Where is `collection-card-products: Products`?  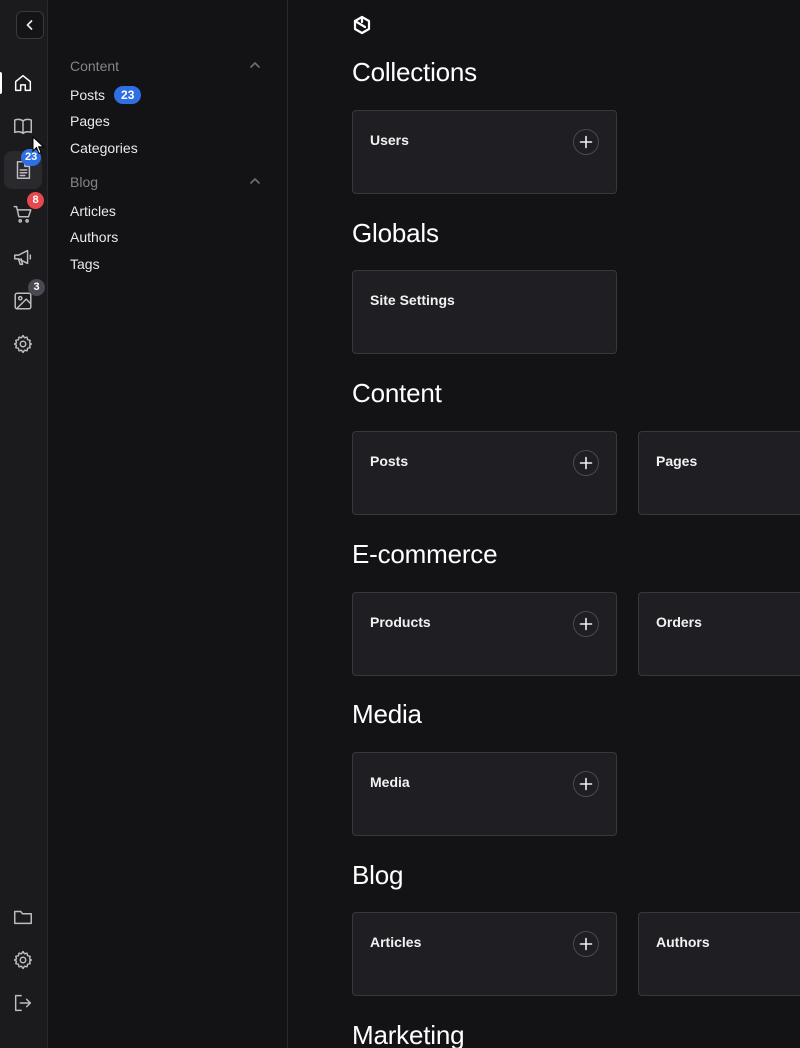
collection-card-products: Products is located at coordinates (484, 634).